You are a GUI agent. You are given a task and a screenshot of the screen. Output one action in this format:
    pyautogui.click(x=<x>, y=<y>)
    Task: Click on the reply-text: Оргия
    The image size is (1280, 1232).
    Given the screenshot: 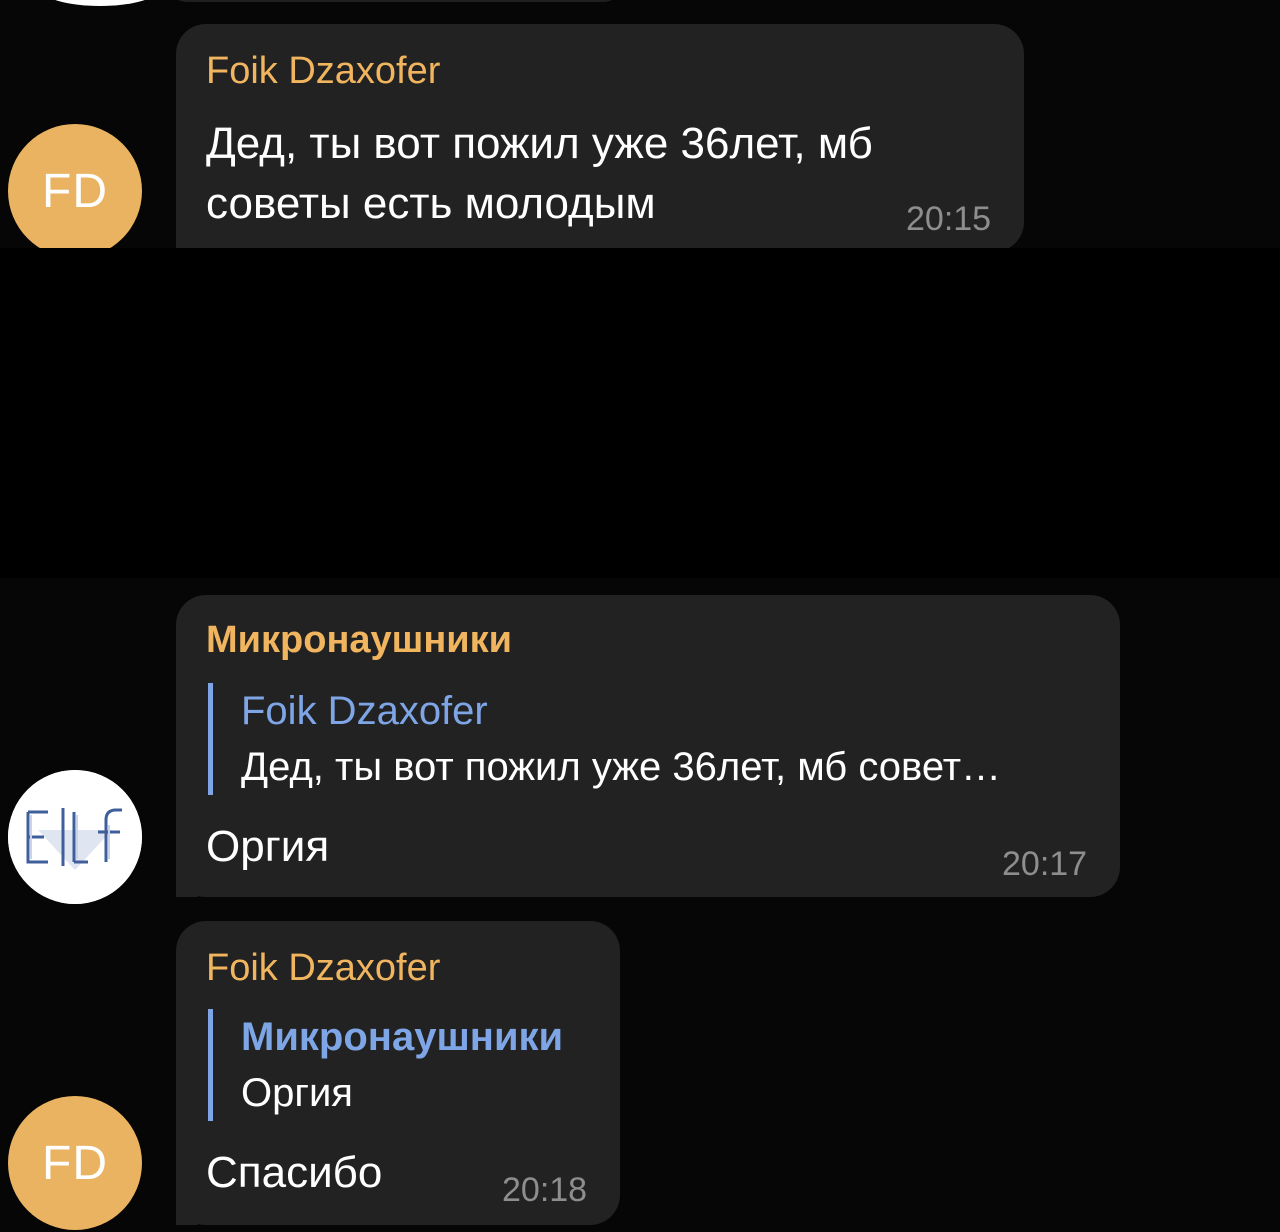 What is the action you would take?
    pyautogui.click(x=297, y=1093)
    